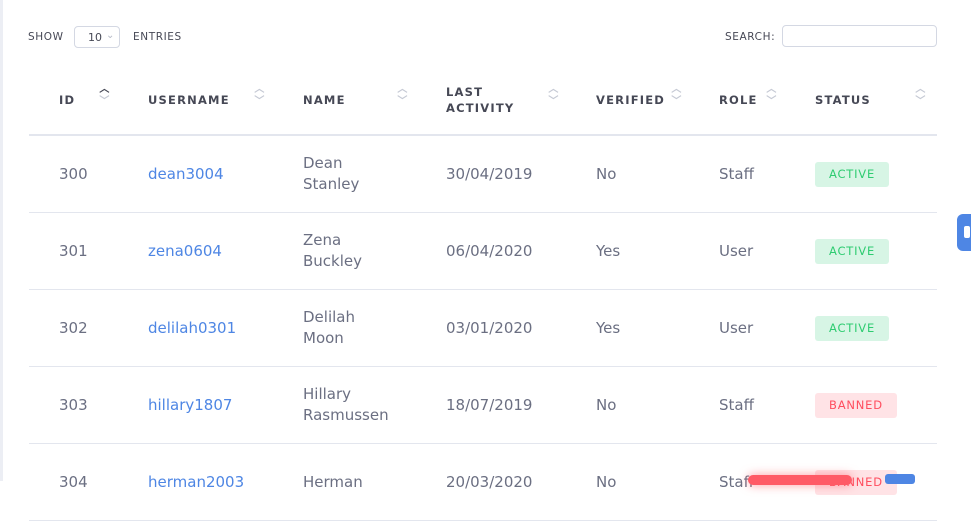  Describe the element at coordinates (800, 480) in the screenshot. I see `floating-action-glow` at that location.